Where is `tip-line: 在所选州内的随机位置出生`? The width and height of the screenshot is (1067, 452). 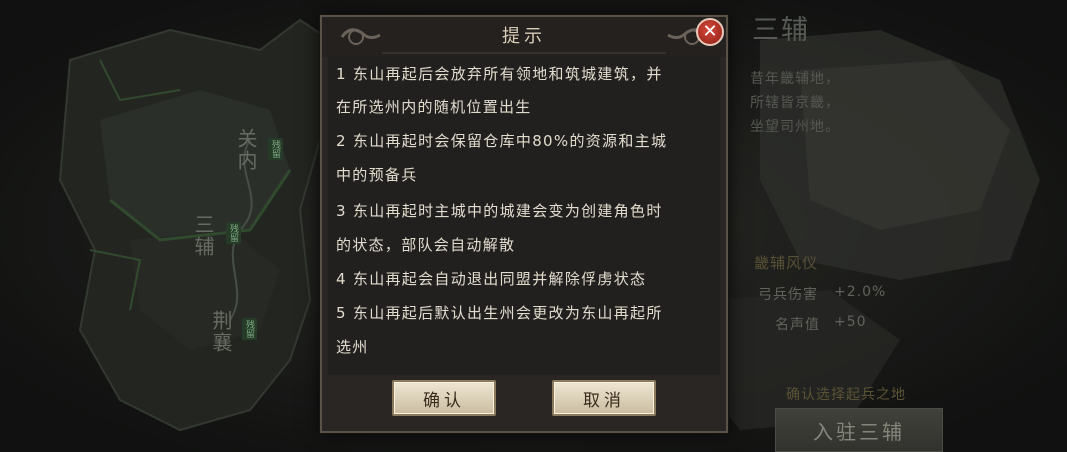
tip-line: 在所选州内的随机位置出生 is located at coordinates (434, 107).